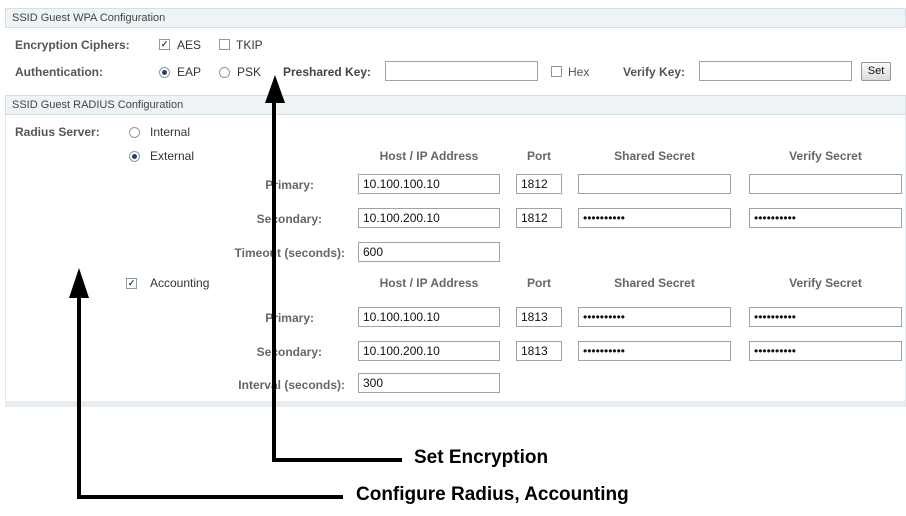  I want to click on wpa-section-header: SSID Guest WPA Configuration, so click(455, 18).